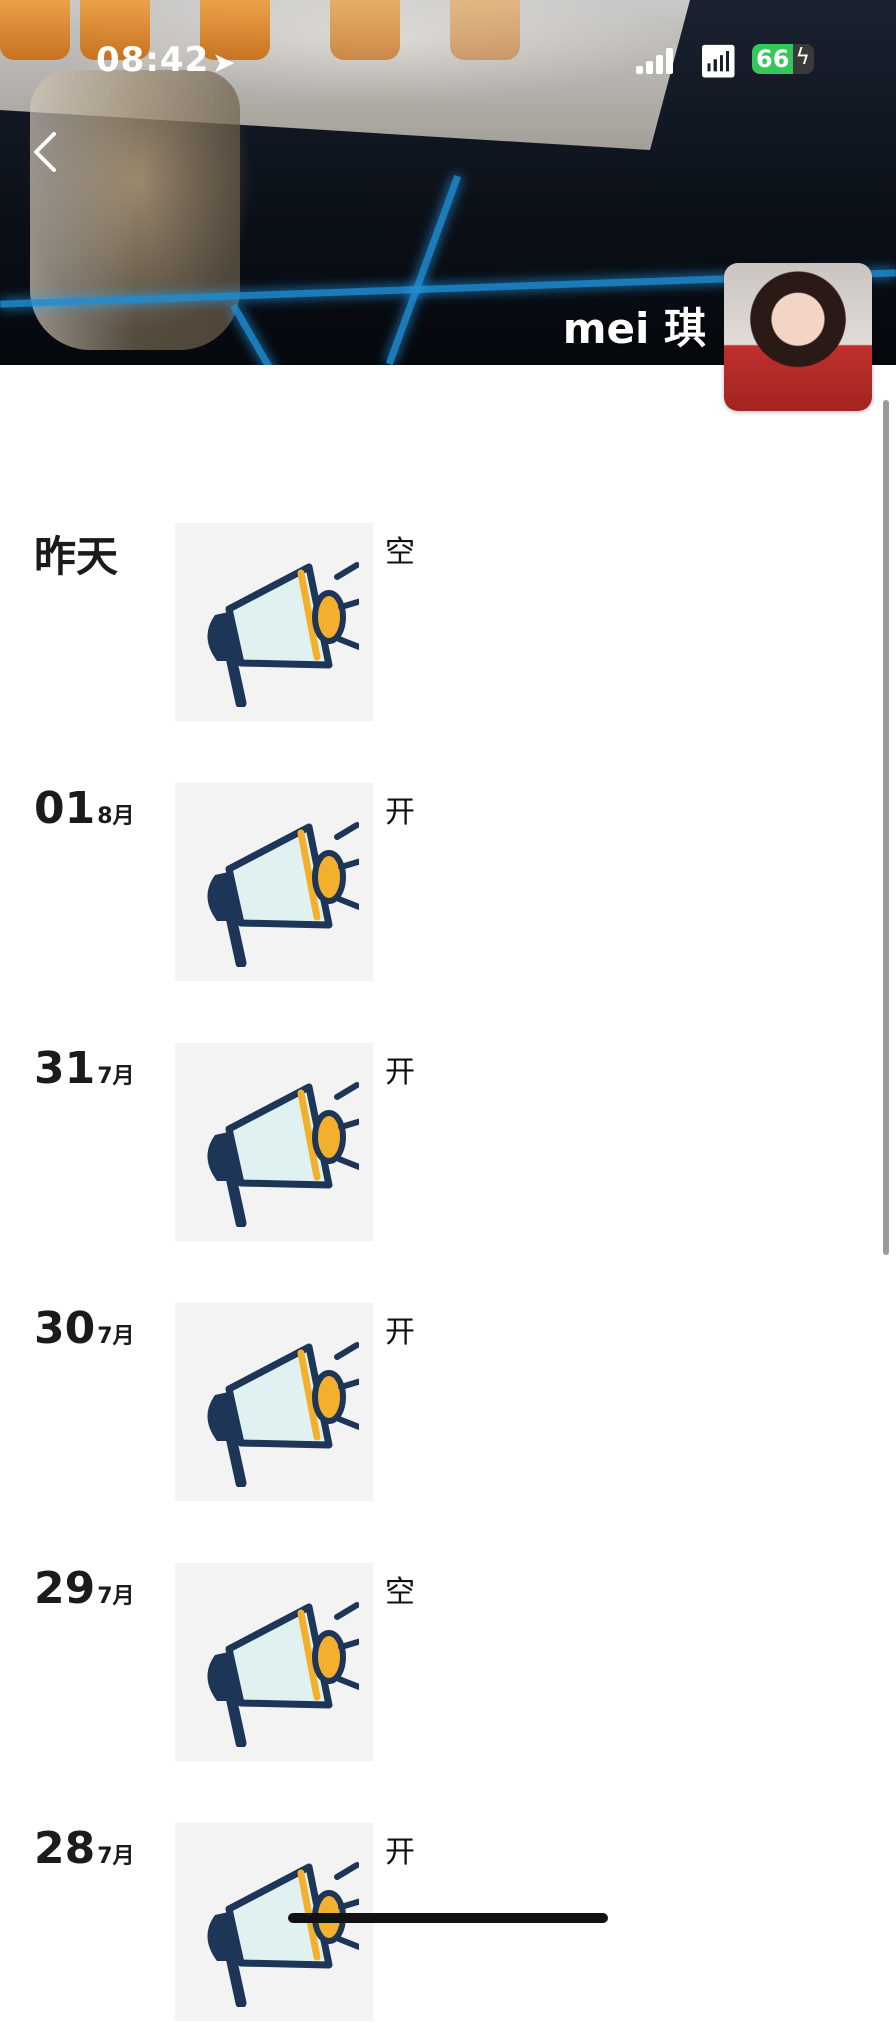  What do you see at coordinates (448, 1143) in the screenshot?
I see `post-entry: 317月 开` at bounding box center [448, 1143].